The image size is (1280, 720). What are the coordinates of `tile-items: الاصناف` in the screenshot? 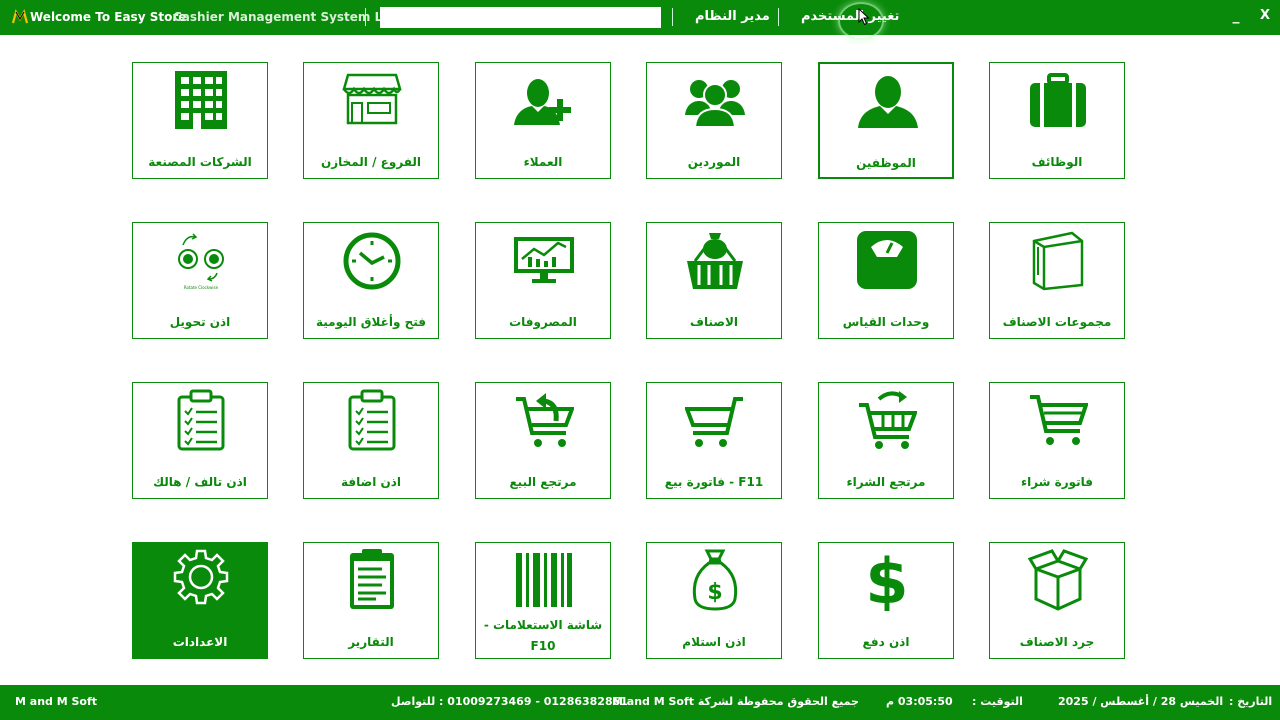 It's located at (714, 280).